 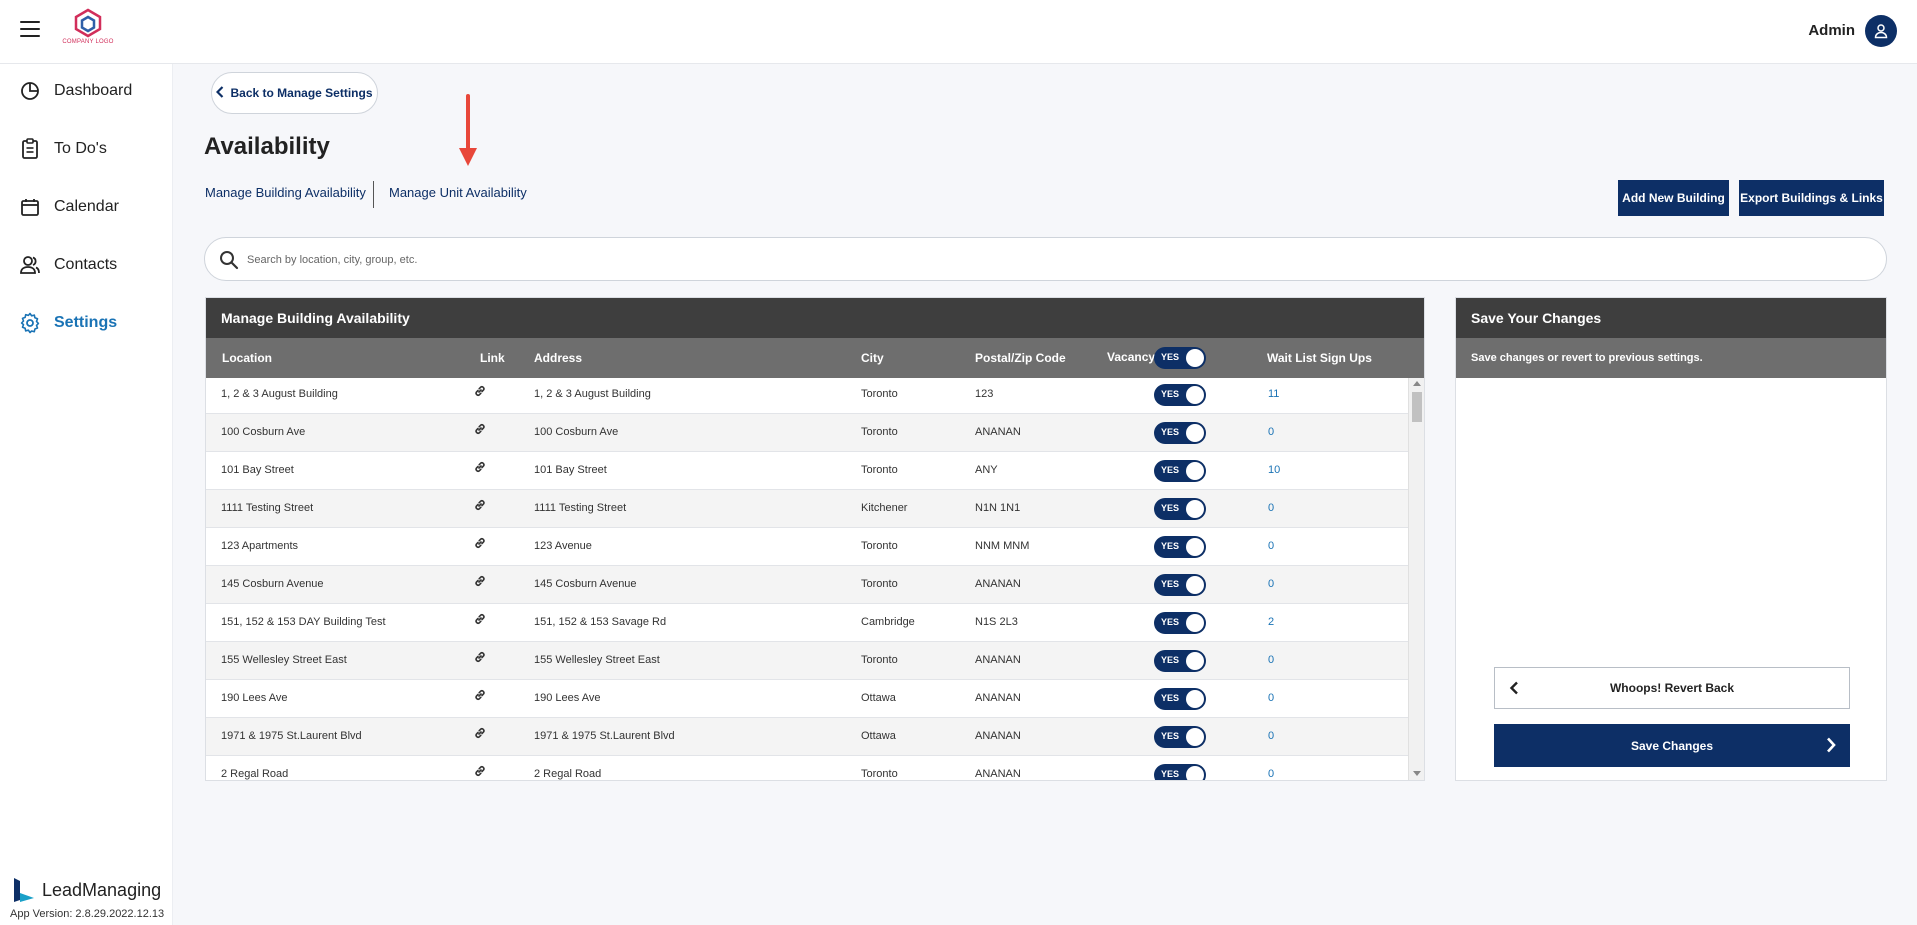 What do you see at coordinates (229, 262) in the screenshot?
I see `search-icon` at bounding box center [229, 262].